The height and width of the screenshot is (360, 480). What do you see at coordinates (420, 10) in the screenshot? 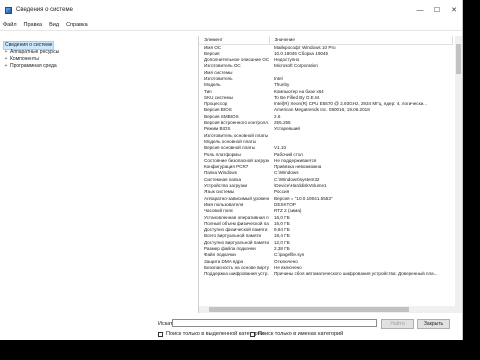
I see `minimize-button: —` at bounding box center [420, 10].